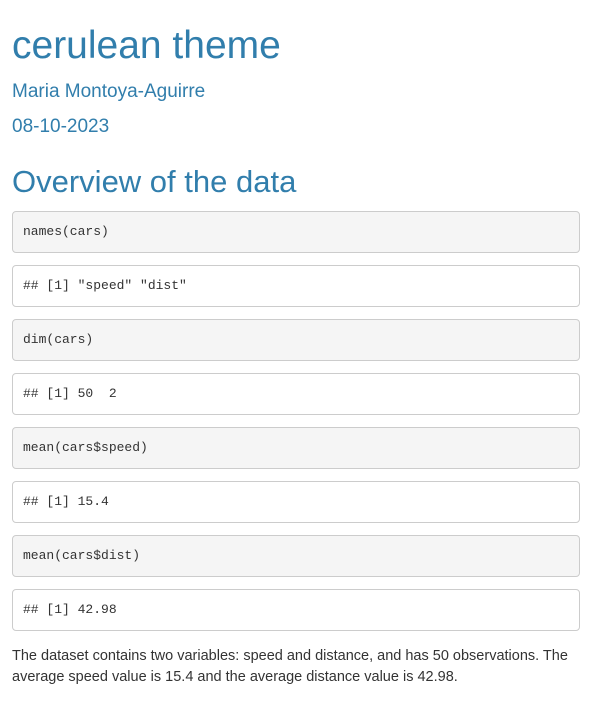 The image size is (591, 719). I want to click on code-output: ## [1] 15.4, so click(296, 502).